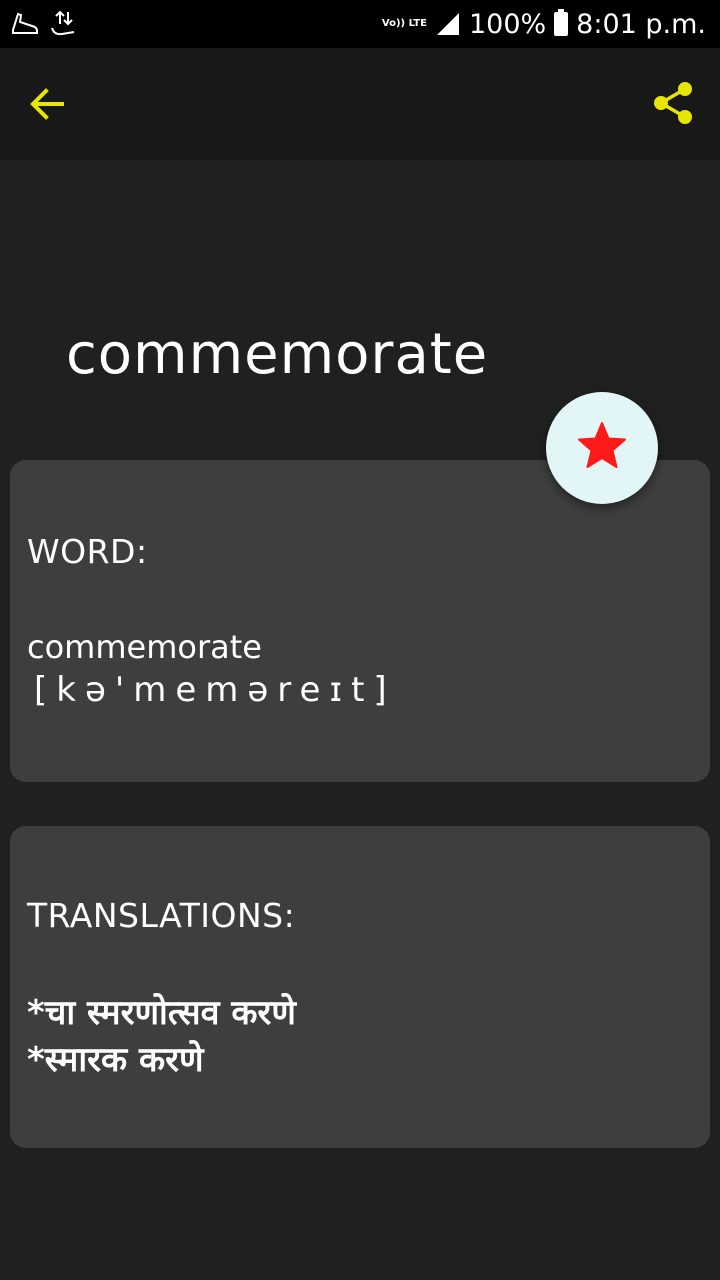 This screenshot has width=720, height=1280. Describe the element at coordinates (25, 23) in the screenshot. I see `shoe-icon` at that location.